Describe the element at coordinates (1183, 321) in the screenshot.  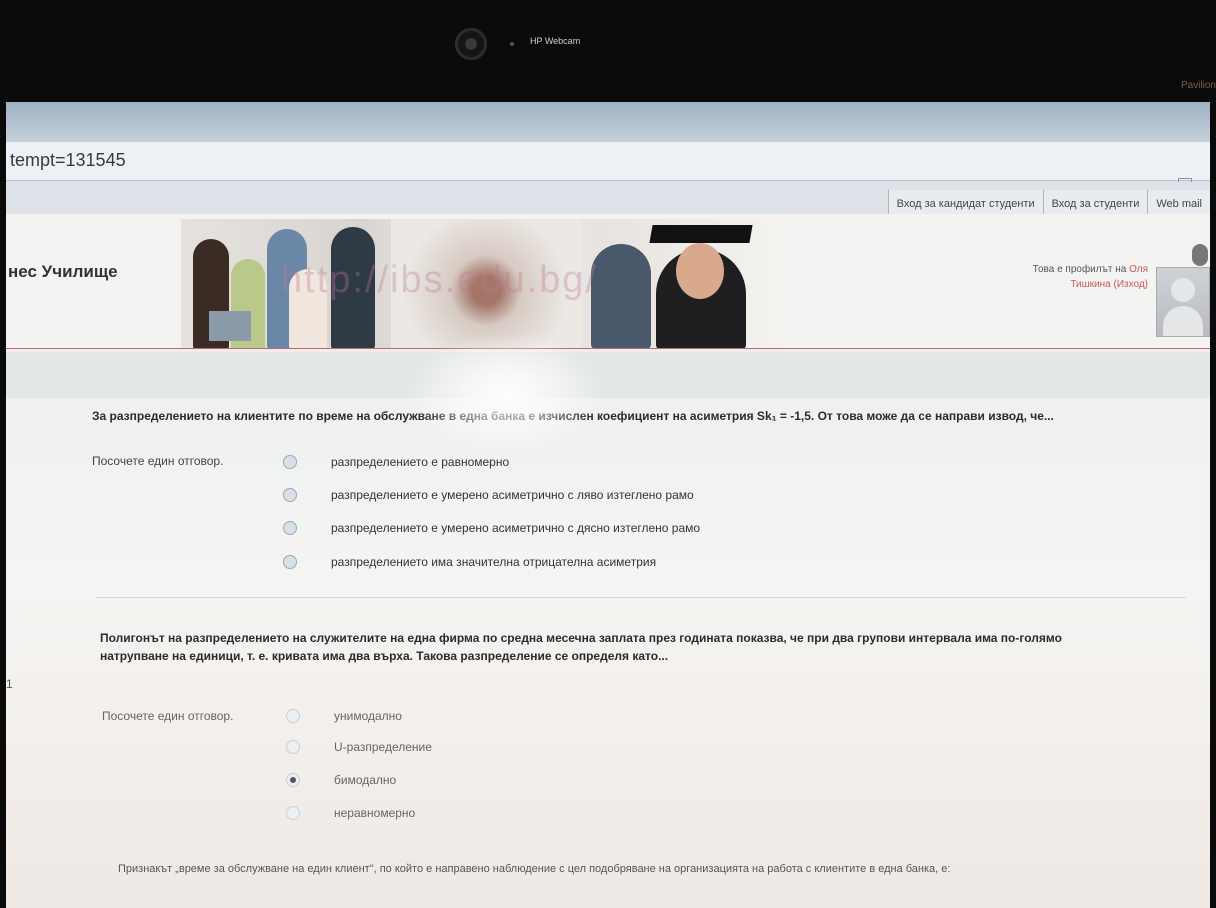
I see `avatar-body` at that location.